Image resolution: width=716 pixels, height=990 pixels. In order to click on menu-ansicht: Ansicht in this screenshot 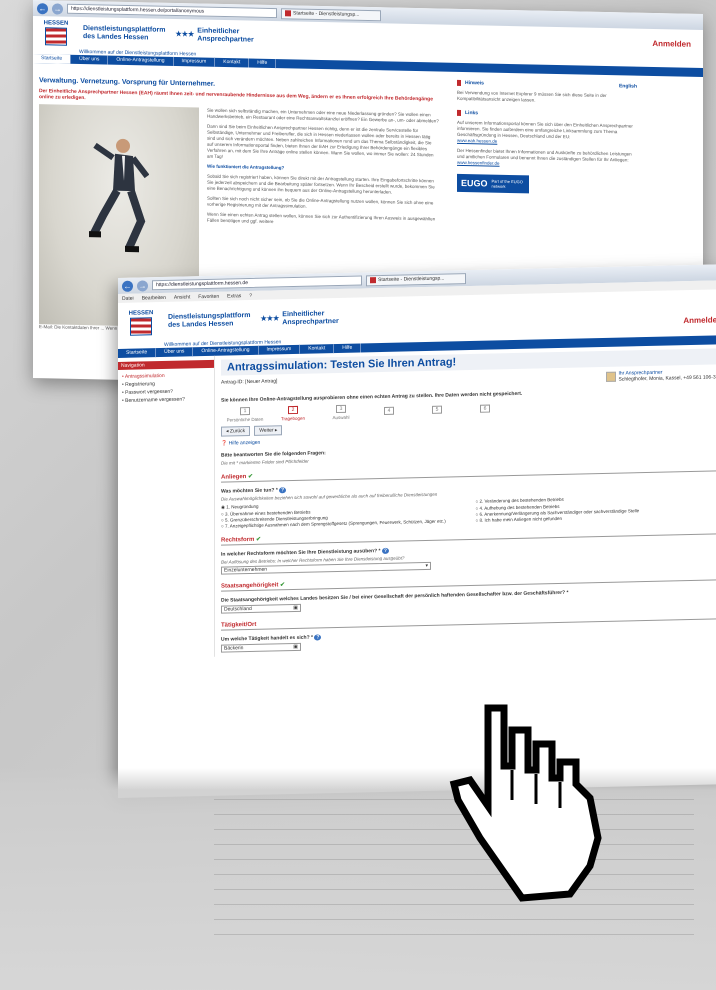, I will do `click(182, 297)`.